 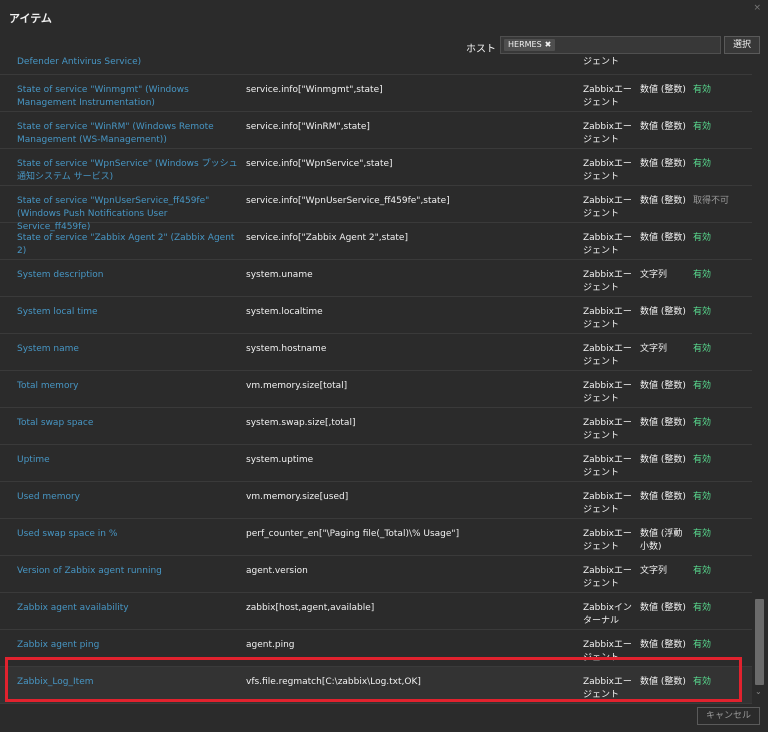 I want to click on table-row: Uptime system.uptime Zabbixエージェント 数値 (整数) 有効, so click(x=376, y=463).